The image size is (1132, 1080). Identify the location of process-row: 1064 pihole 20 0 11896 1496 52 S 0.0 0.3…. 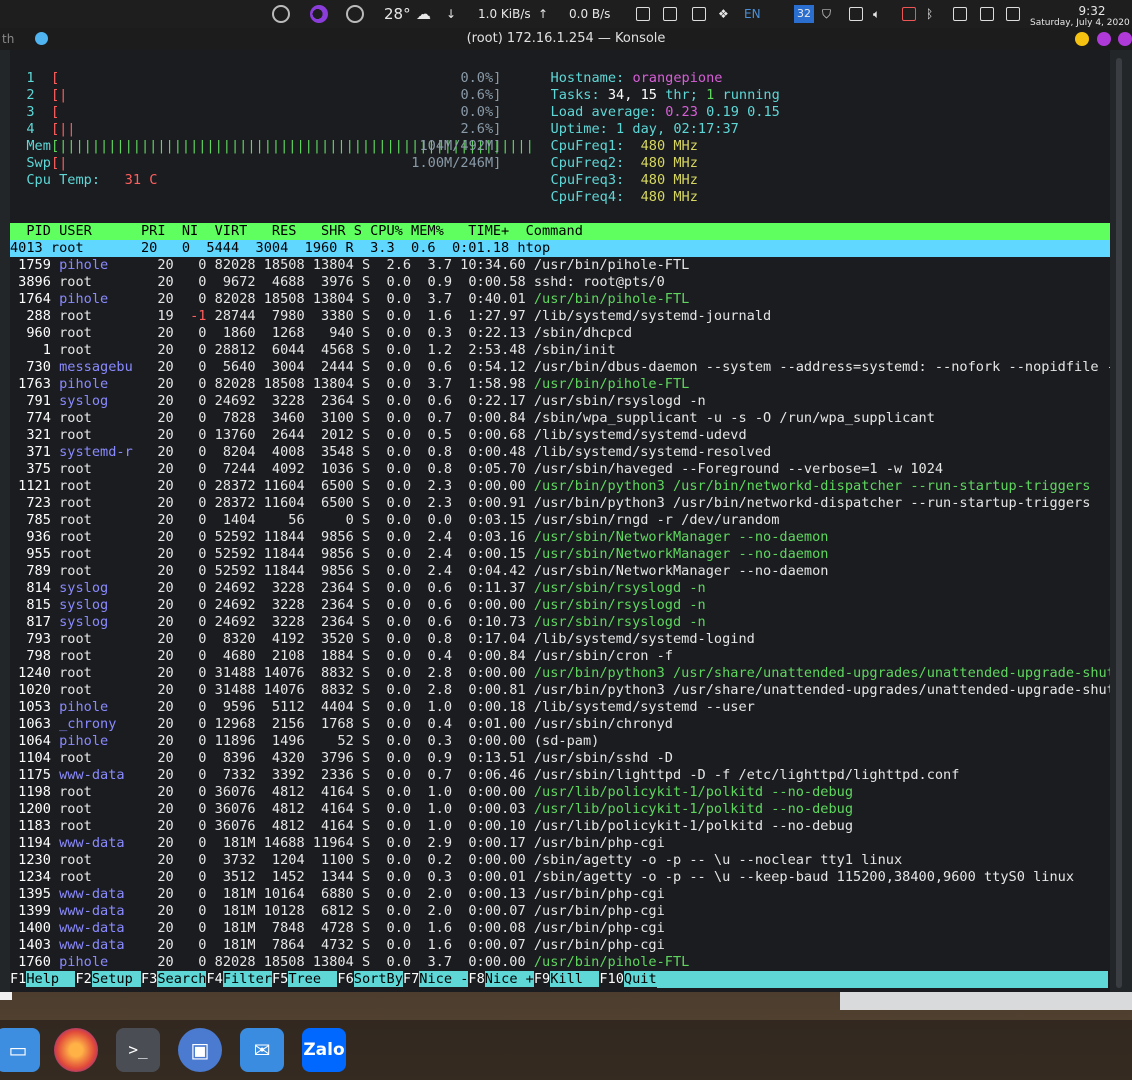
(560, 741).